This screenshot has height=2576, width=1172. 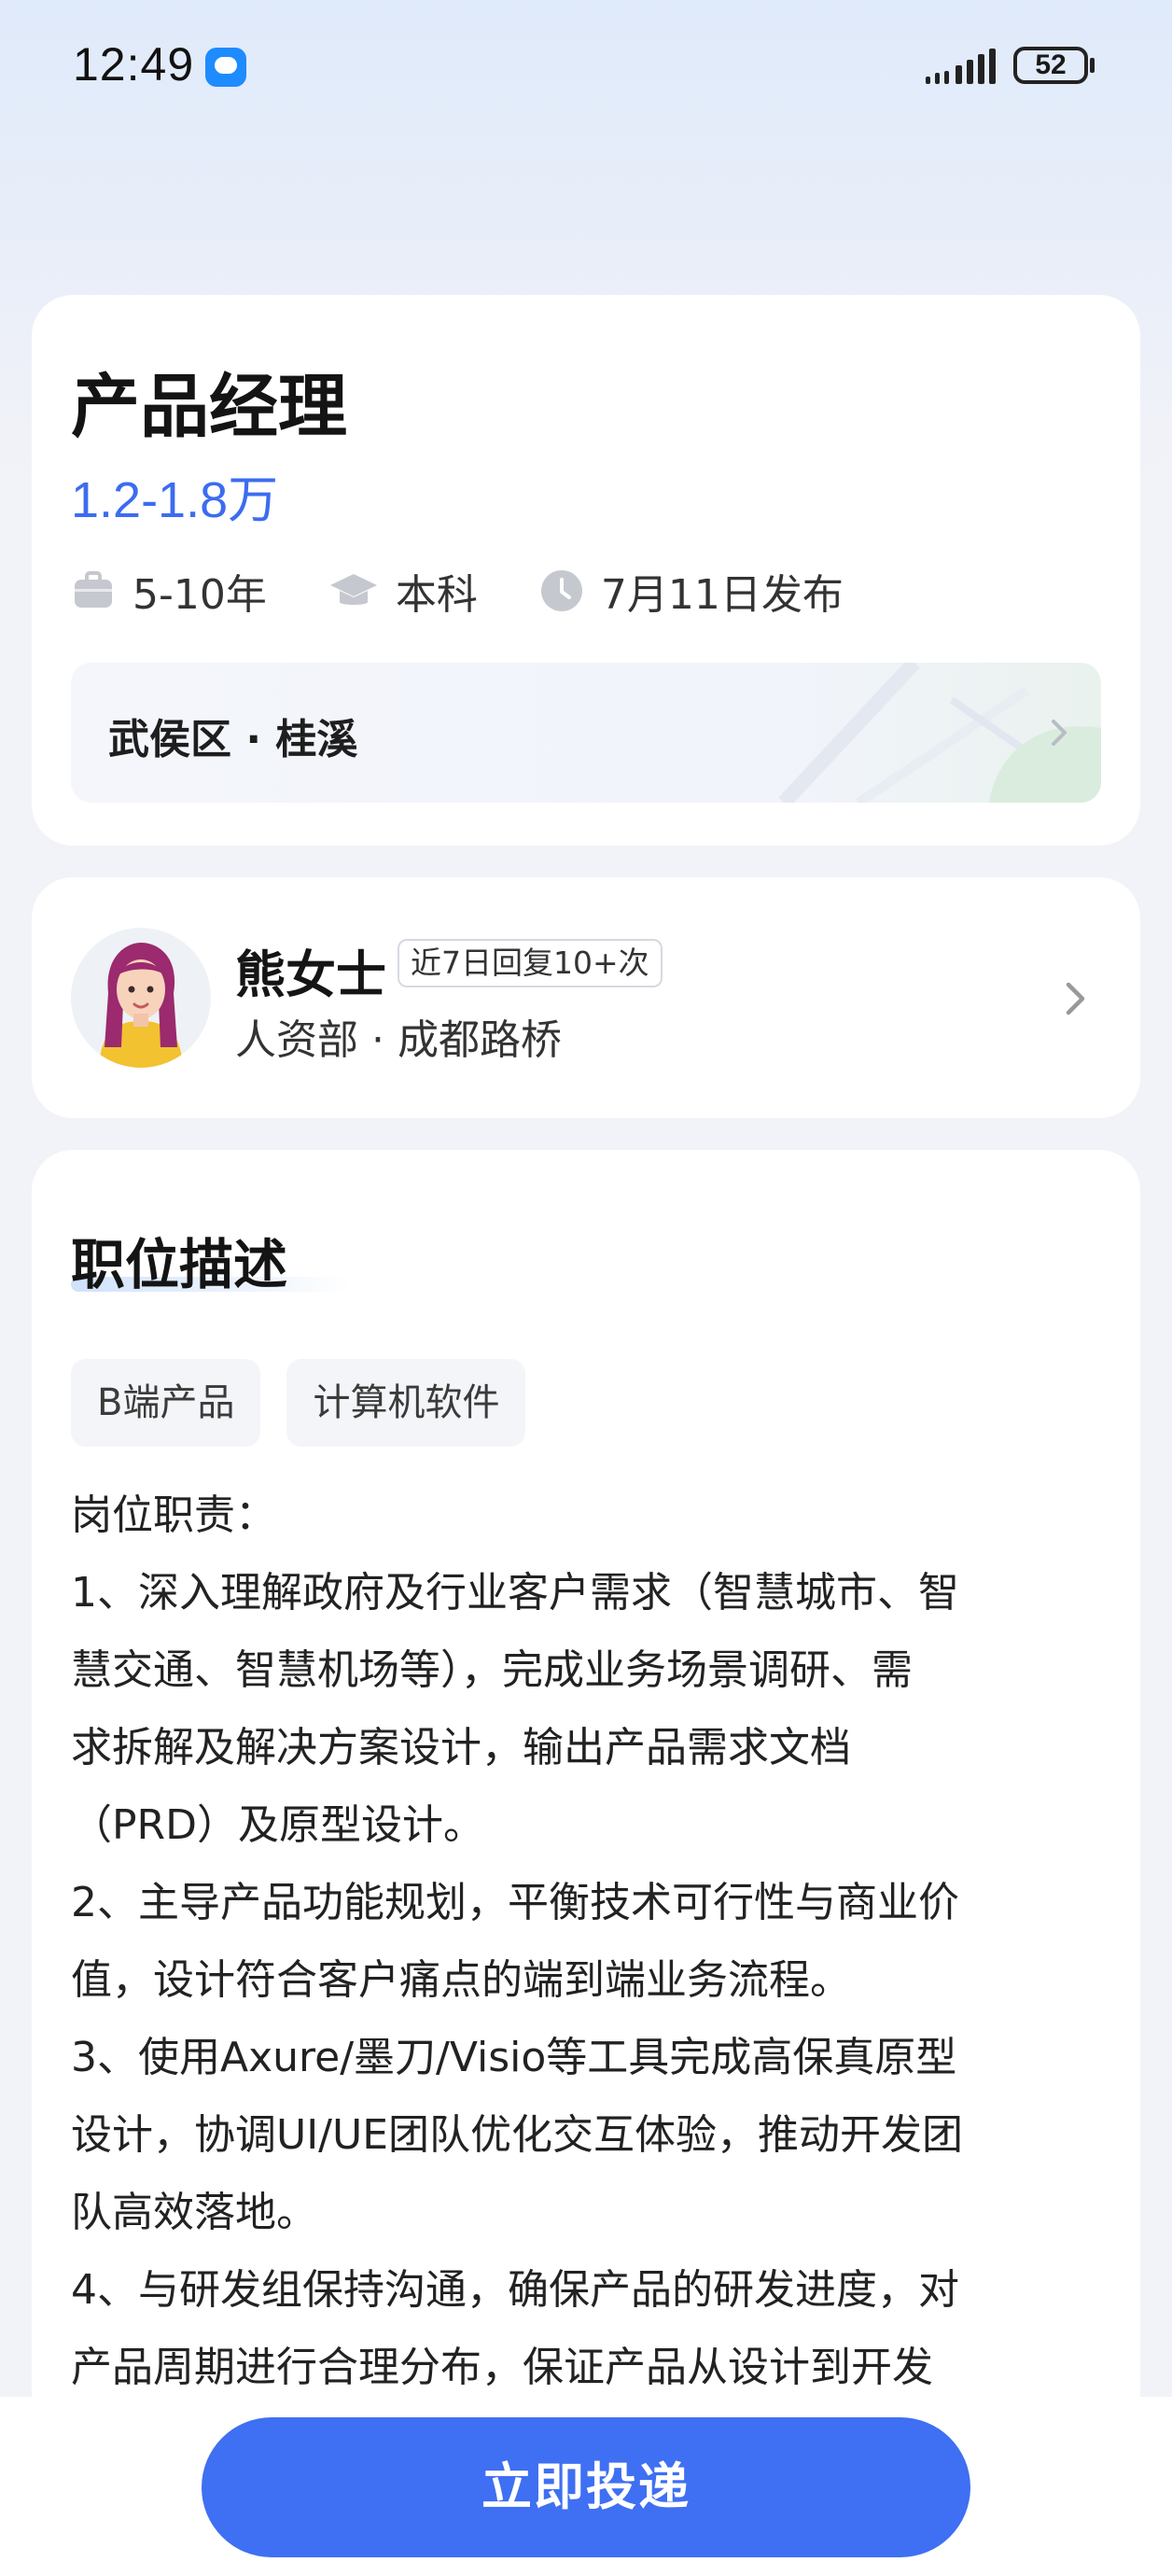 What do you see at coordinates (586, 997) in the screenshot?
I see `recruiter-card: 熊女士 近7日回复10+次 人资部 · 成都路桥` at bounding box center [586, 997].